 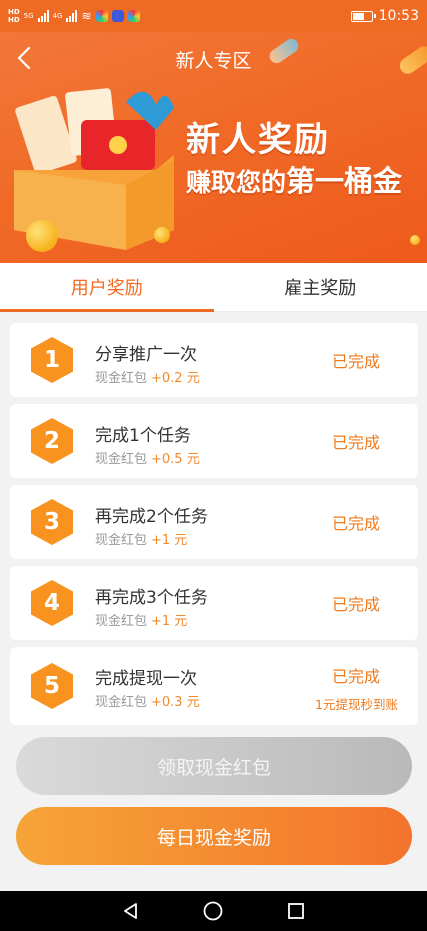 I want to click on claim-cash-button: 领取现金红包, so click(x=214, y=766).